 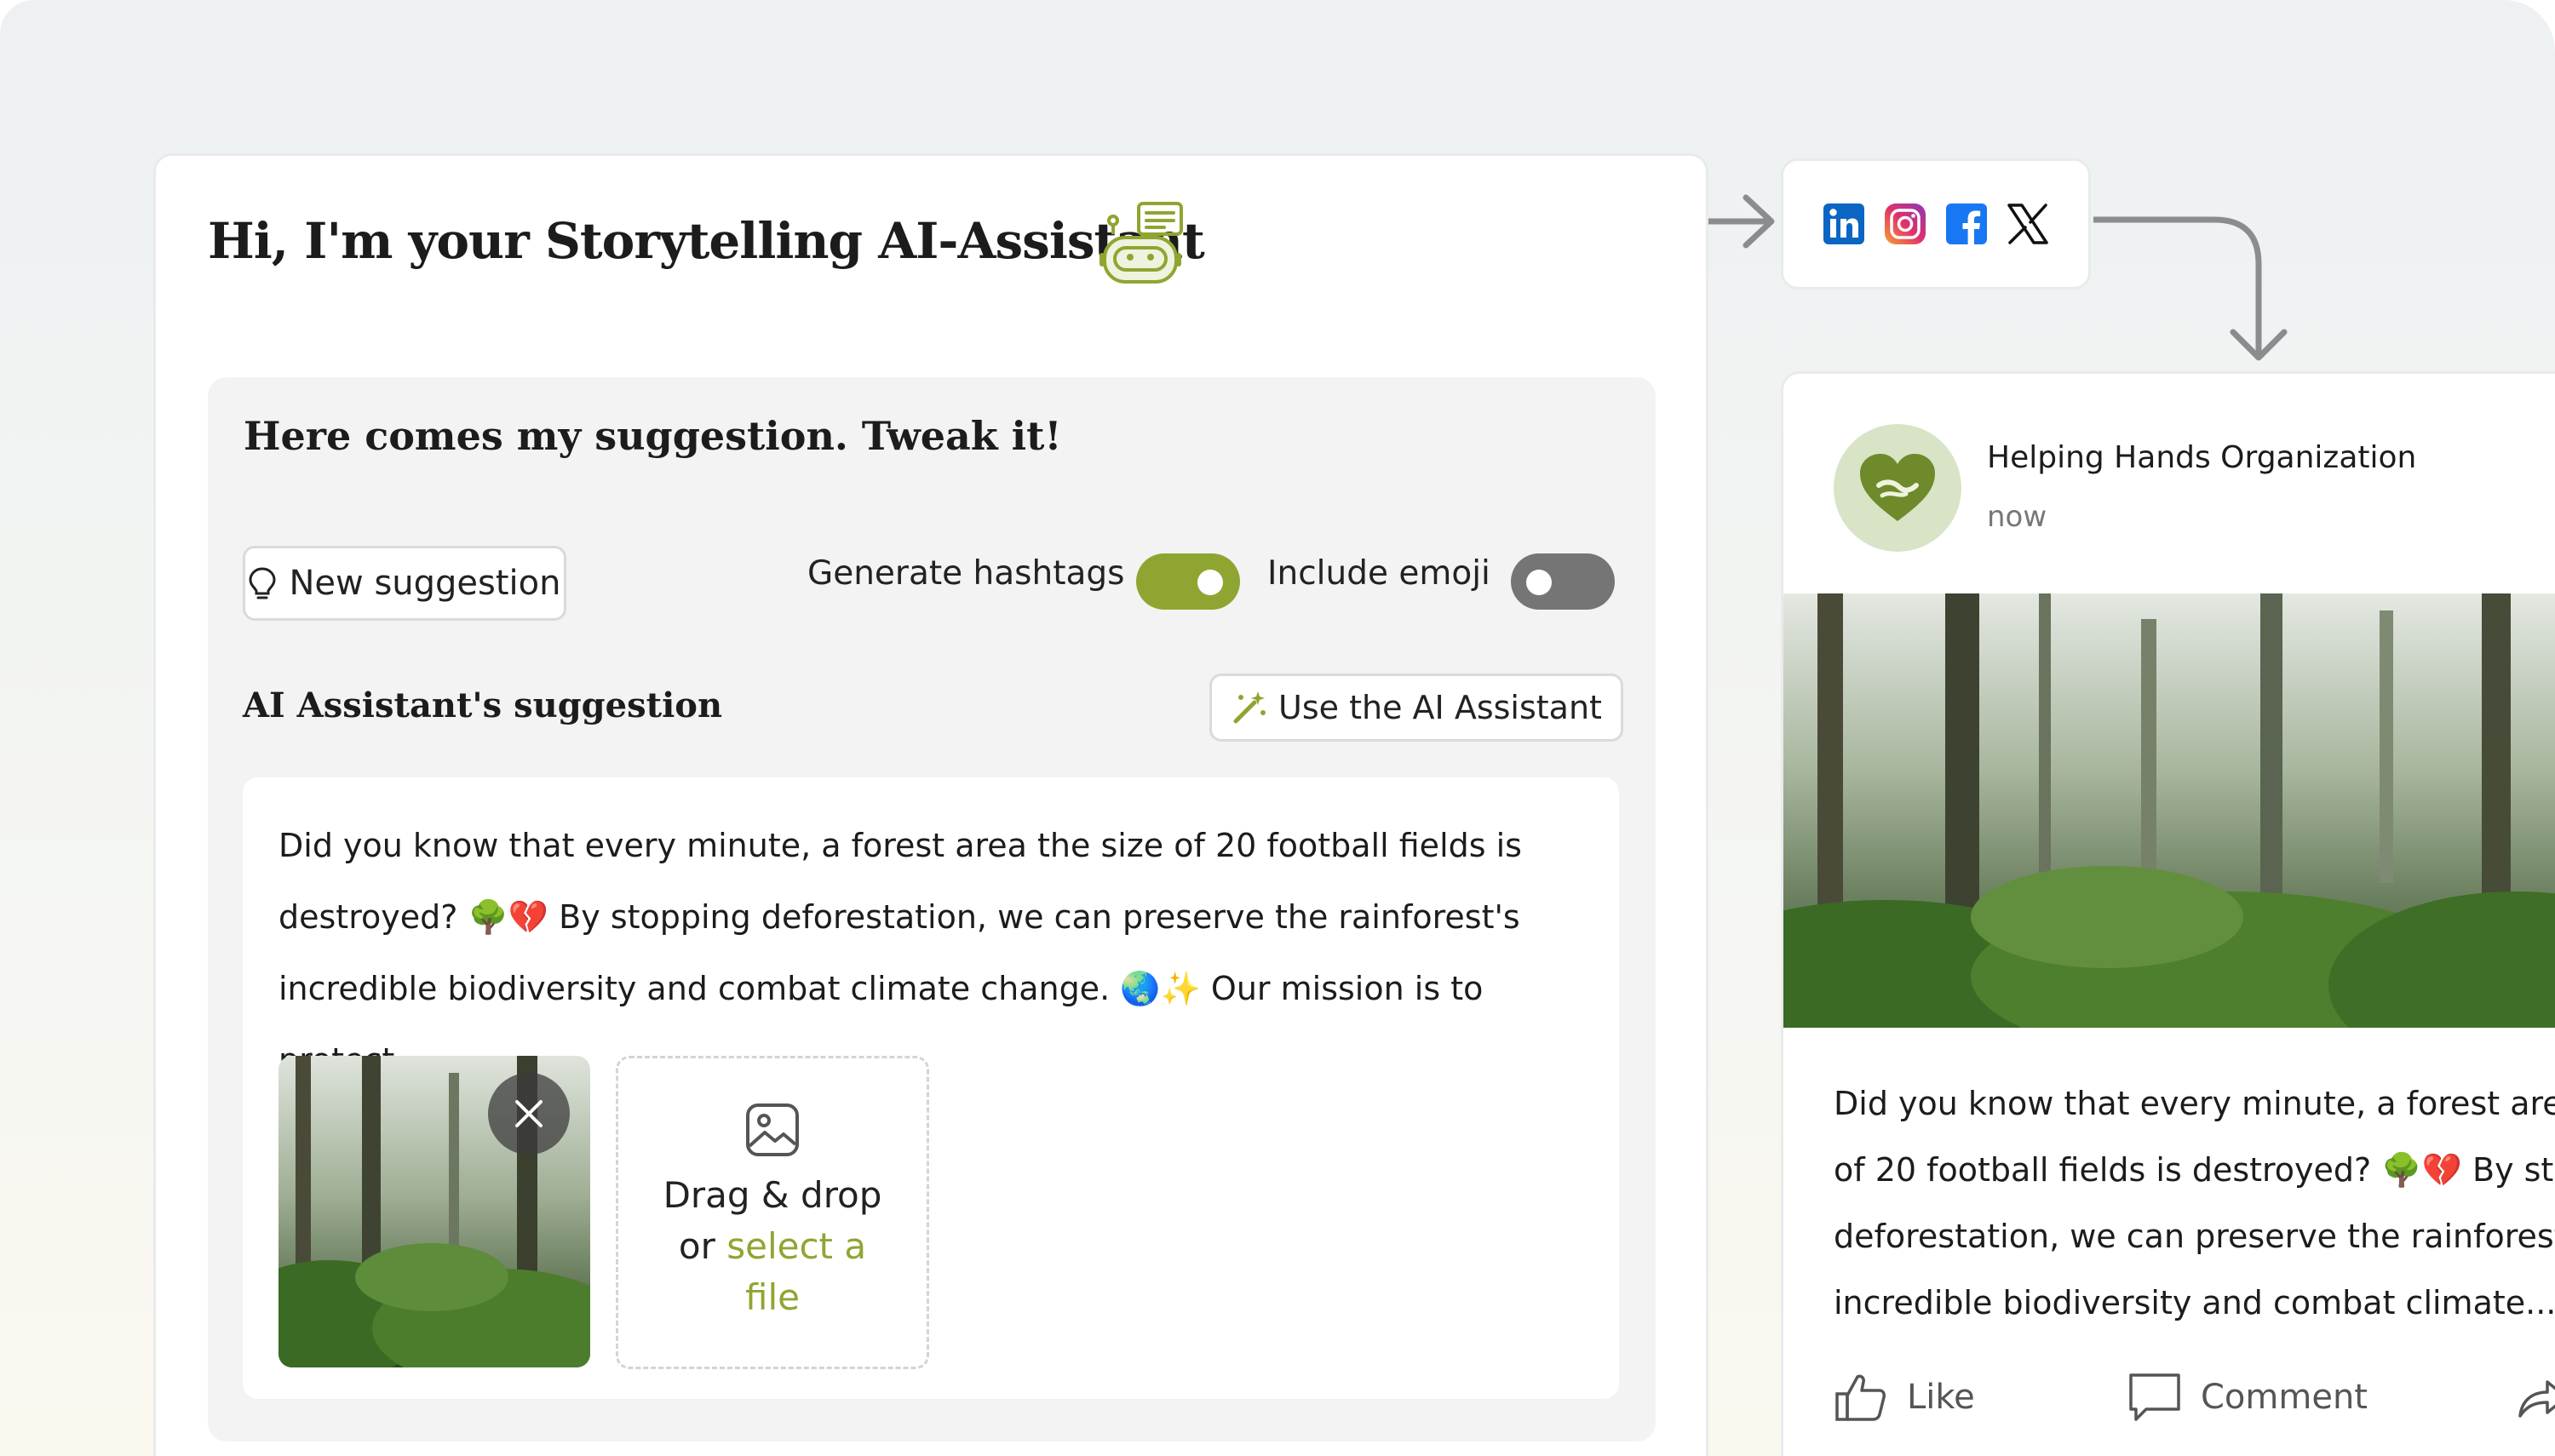 What do you see at coordinates (702, 1246) in the screenshot?
I see `dropzone-or-text: or` at bounding box center [702, 1246].